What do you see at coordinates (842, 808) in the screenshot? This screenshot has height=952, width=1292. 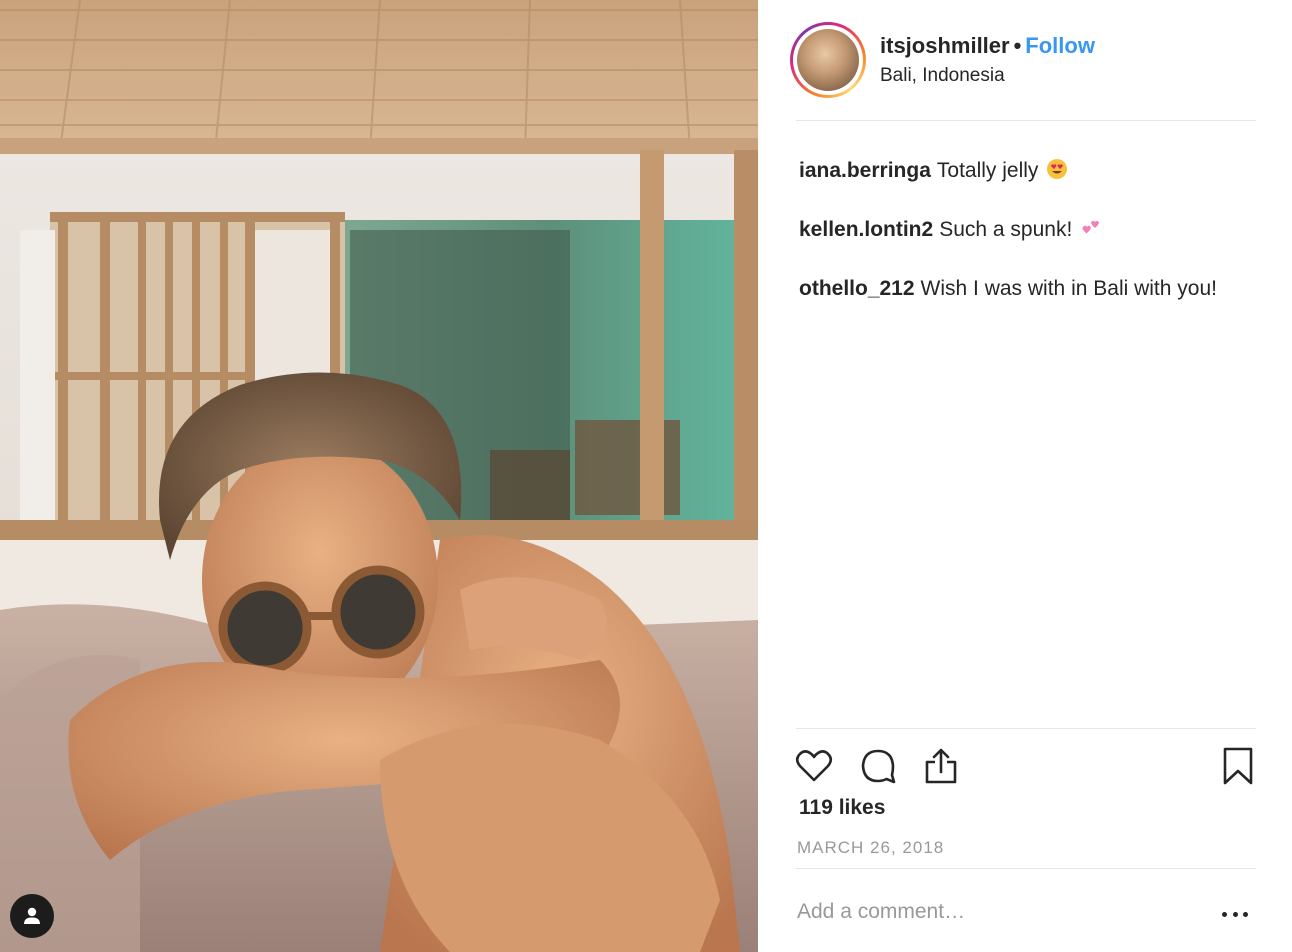 I see `likes-count: 119 likes` at bounding box center [842, 808].